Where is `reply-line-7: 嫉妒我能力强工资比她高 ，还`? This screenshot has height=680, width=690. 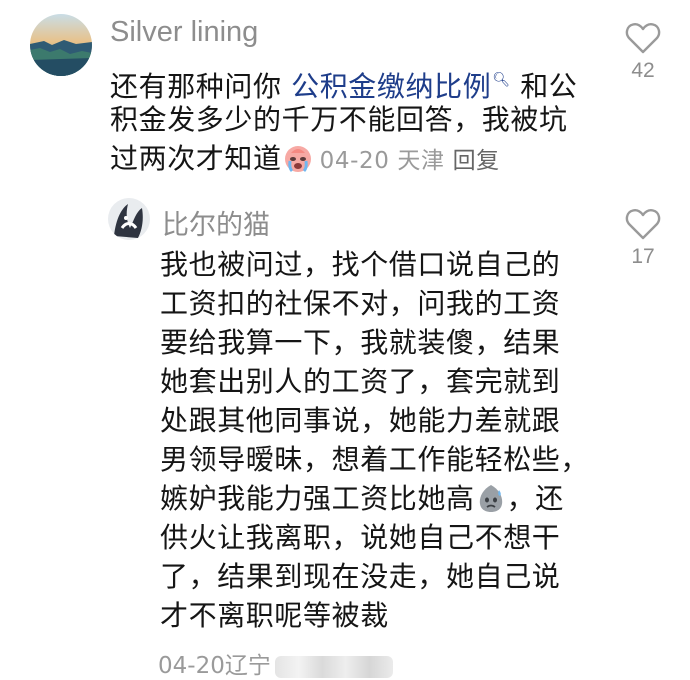 reply-line-7: 嫉妒我能力强工资比她高 ，还 is located at coordinates (374, 498).